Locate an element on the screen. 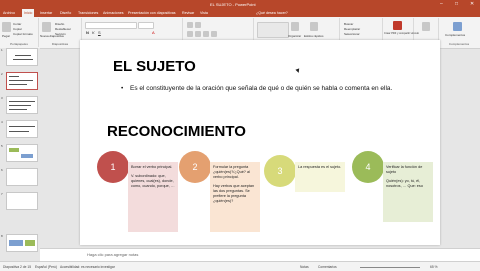 This screenshot has width=480, height=271. minimize-icon: – is located at coordinates (441, 4).